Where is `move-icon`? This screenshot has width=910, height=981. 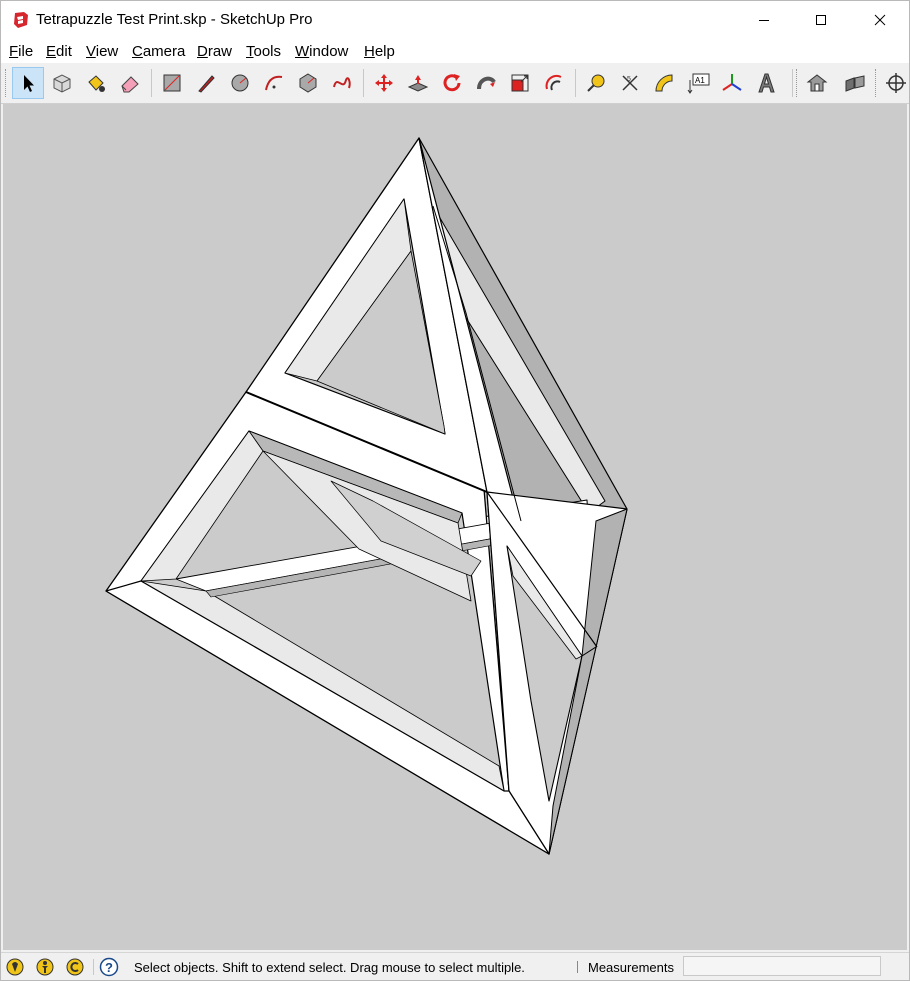
move-icon is located at coordinates (384, 83).